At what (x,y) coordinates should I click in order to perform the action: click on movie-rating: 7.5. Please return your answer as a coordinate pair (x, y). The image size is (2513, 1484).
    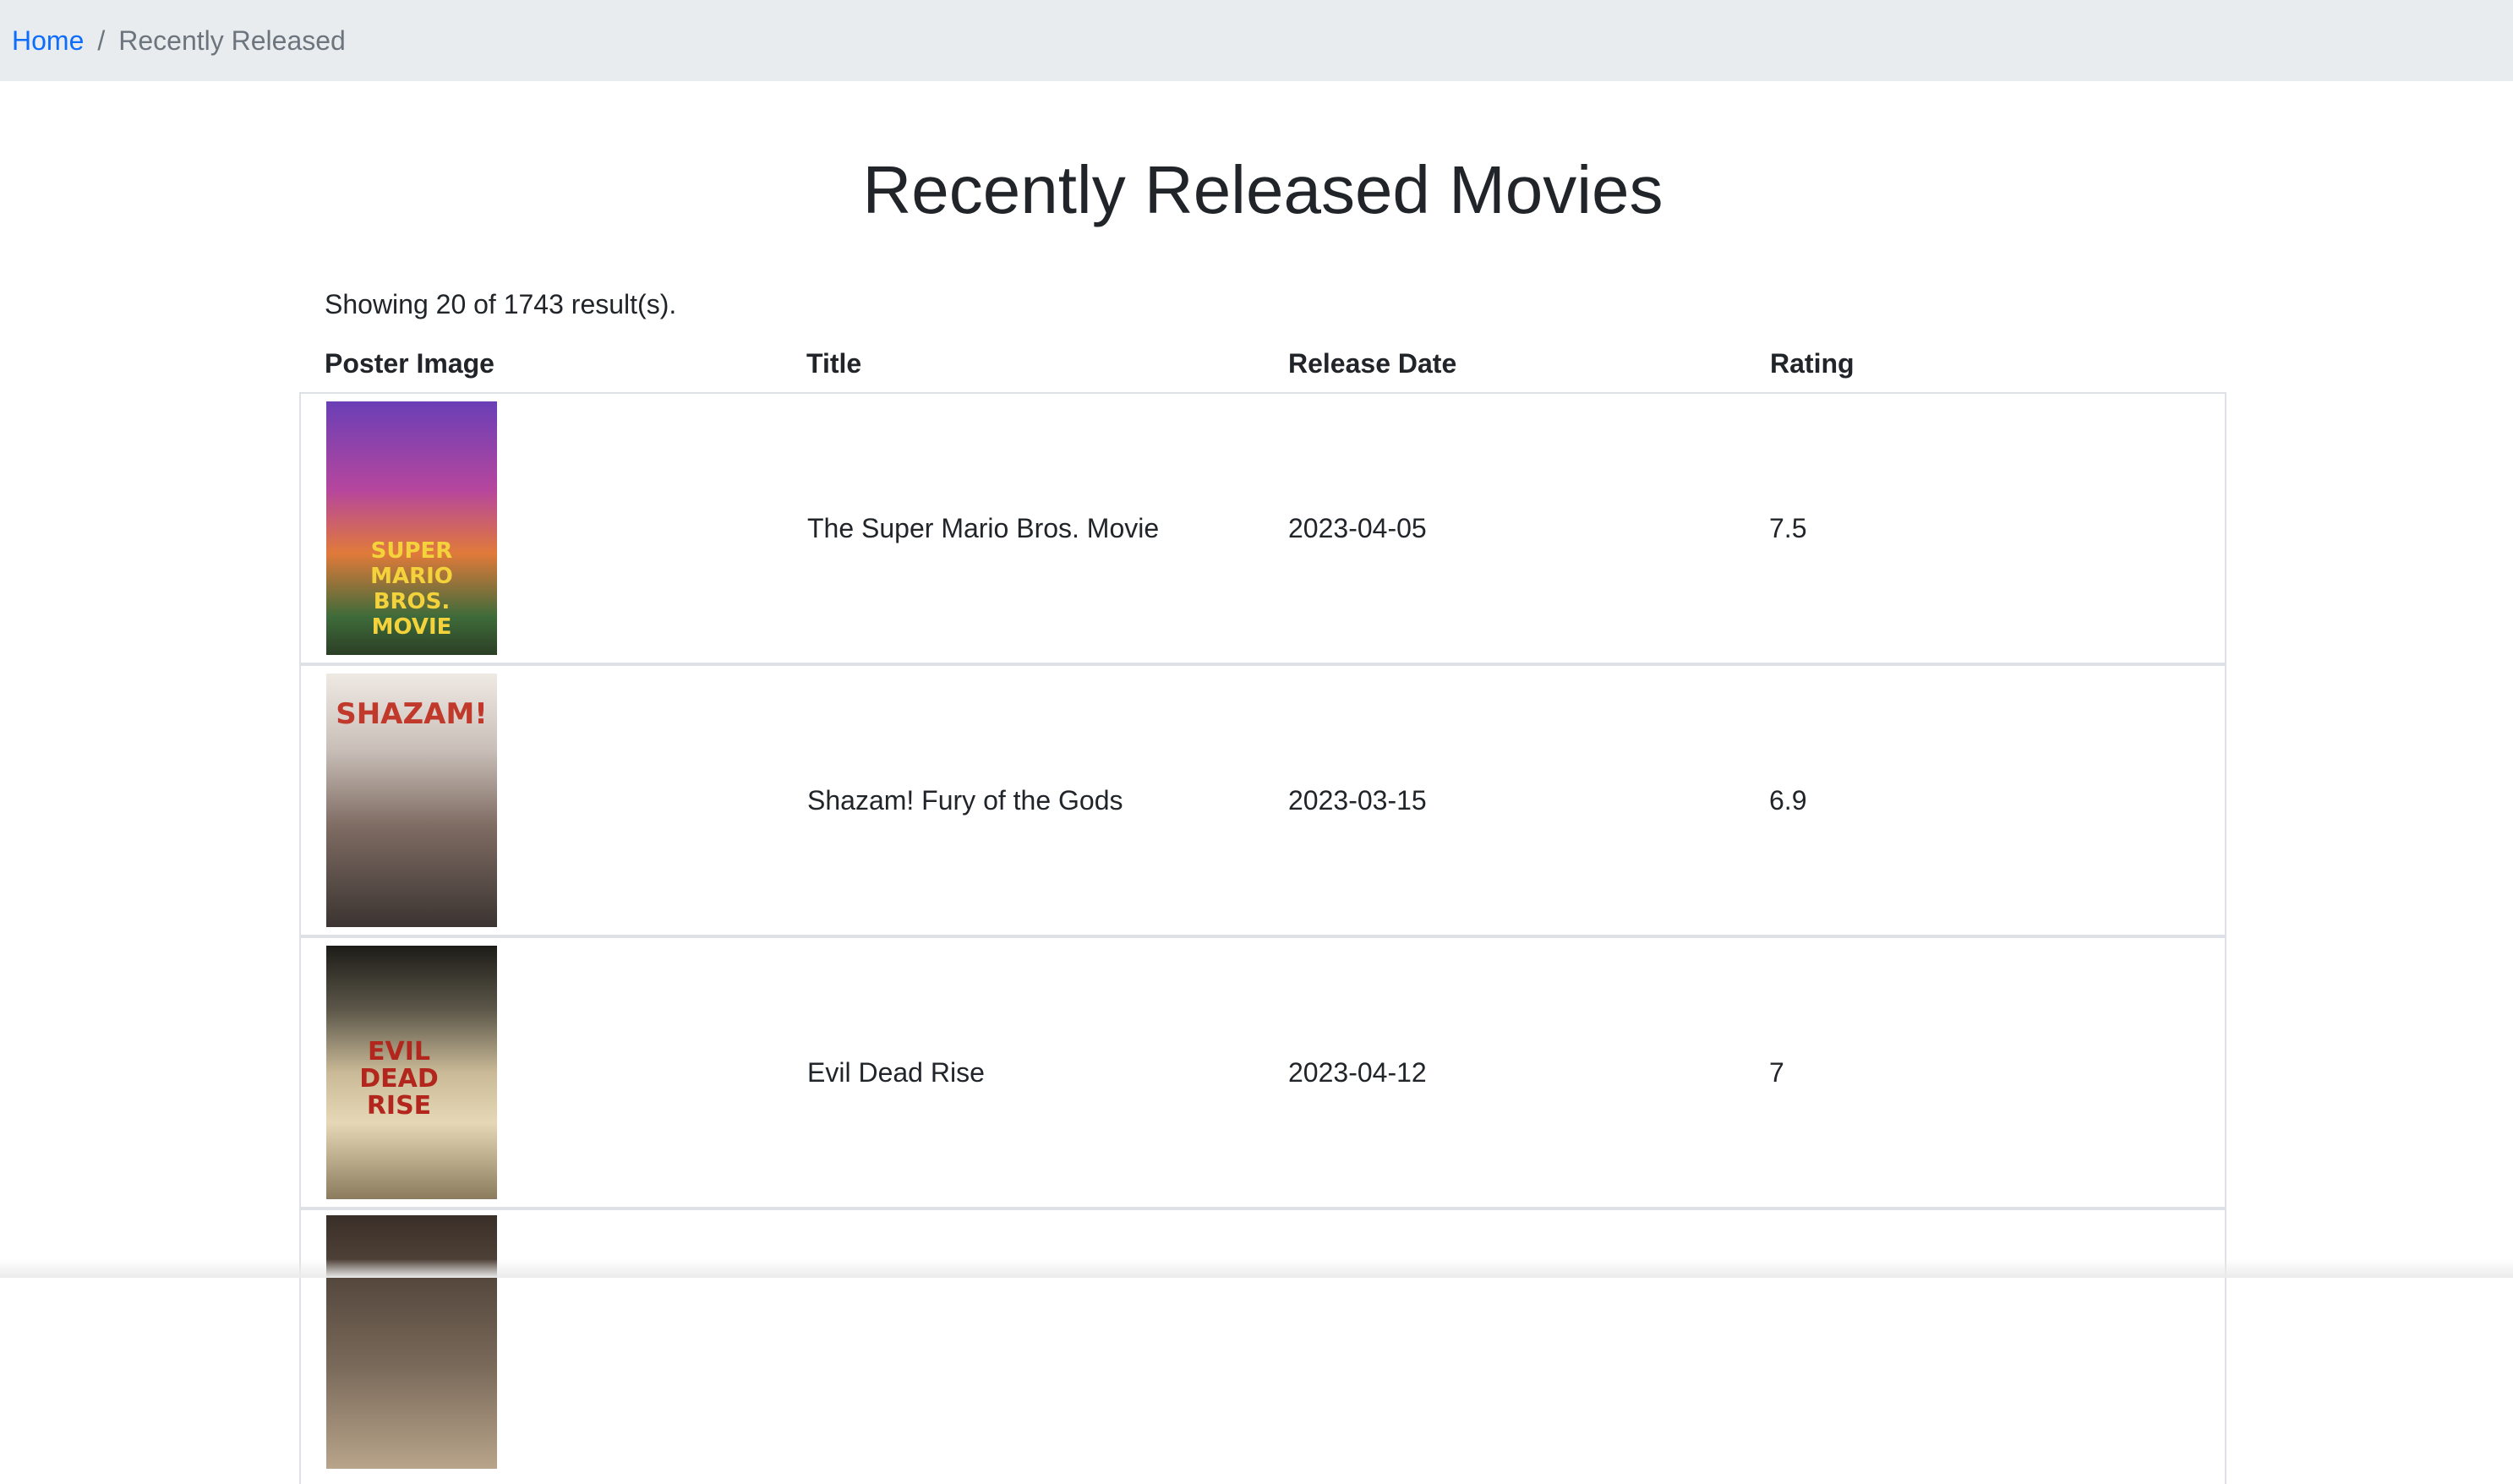
    Looking at the image, I should click on (1788, 527).